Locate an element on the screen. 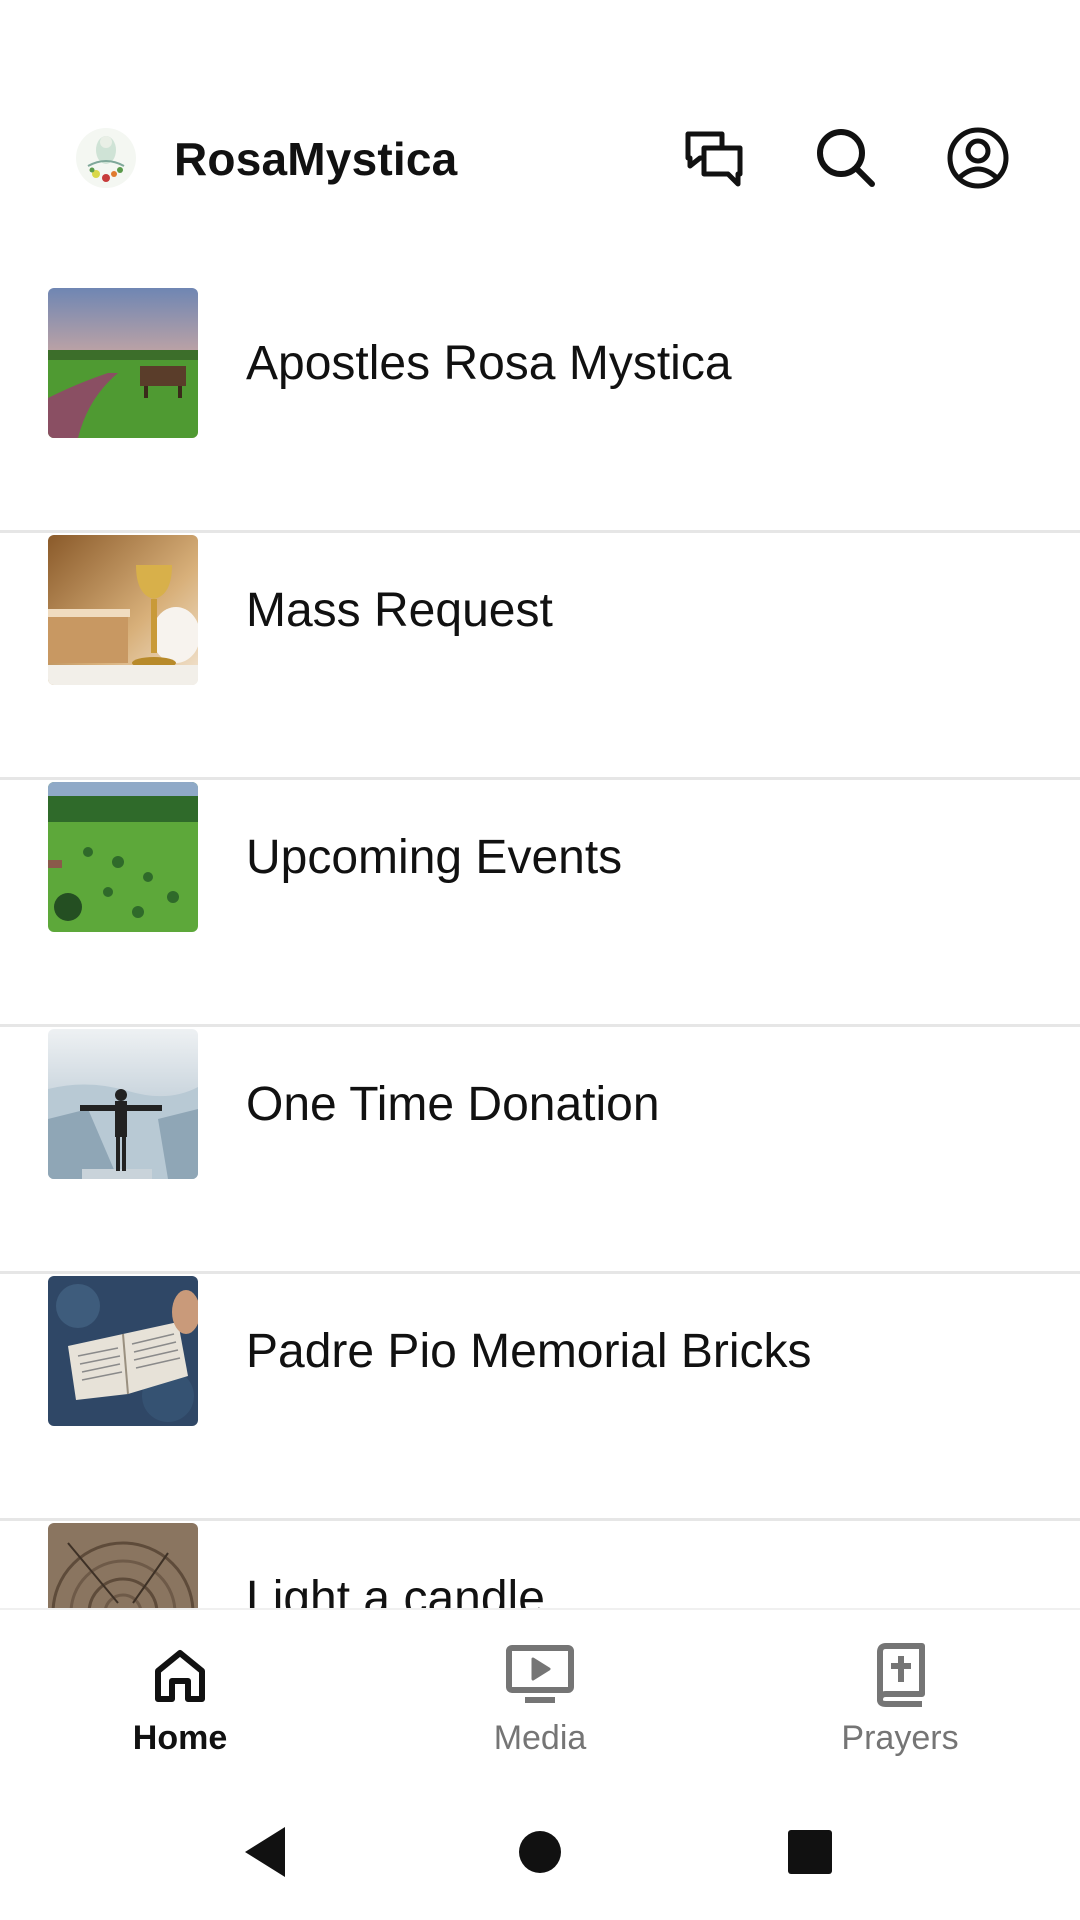  system-recents-button is located at coordinates (810, 1854).